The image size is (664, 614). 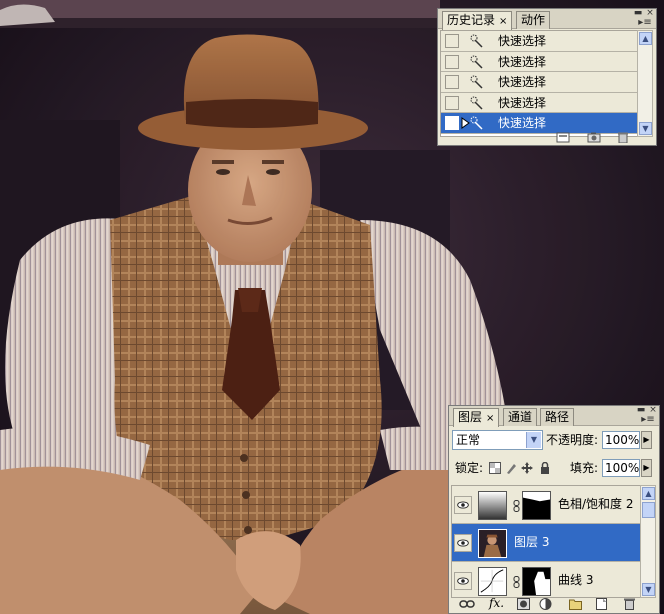 I want to click on lock-label: 锁定:, so click(x=469, y=468).